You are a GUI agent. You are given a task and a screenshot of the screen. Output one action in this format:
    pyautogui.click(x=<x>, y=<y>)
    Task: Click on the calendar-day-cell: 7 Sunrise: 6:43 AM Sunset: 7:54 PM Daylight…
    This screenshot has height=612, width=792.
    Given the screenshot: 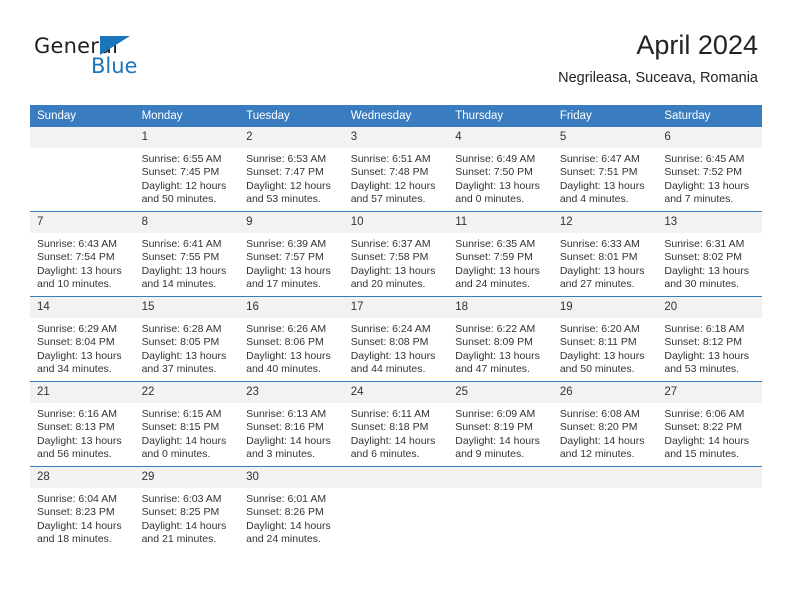 What is the action you would take?
    pyautogui.click(x=82, y=254)
    